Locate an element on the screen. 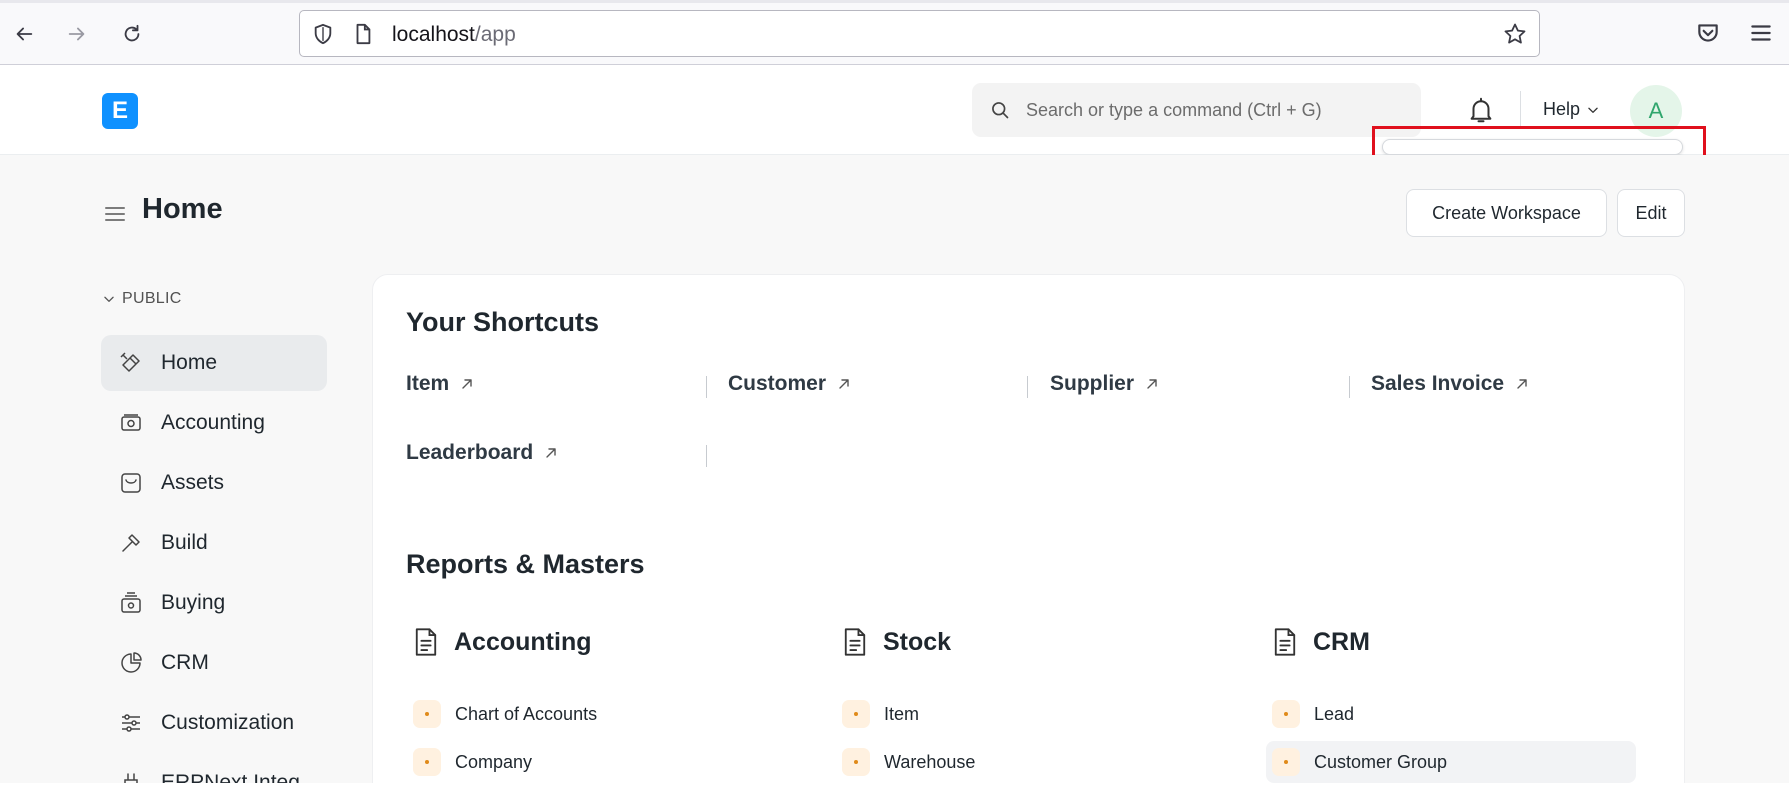 The image size is (1789, 800). report-group-title: Accounting is located at coordinates (523, 641).